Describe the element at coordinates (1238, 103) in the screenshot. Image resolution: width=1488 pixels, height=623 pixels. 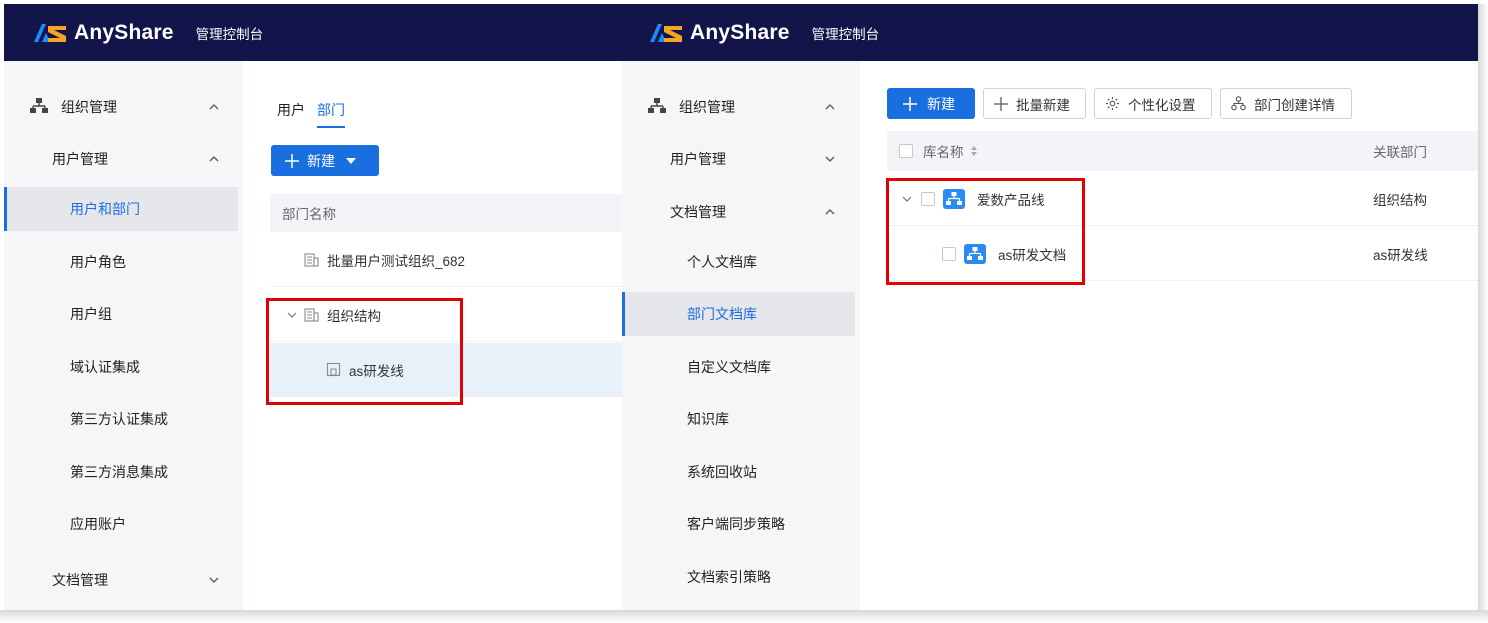
I see `org-outline-icon` at that location.